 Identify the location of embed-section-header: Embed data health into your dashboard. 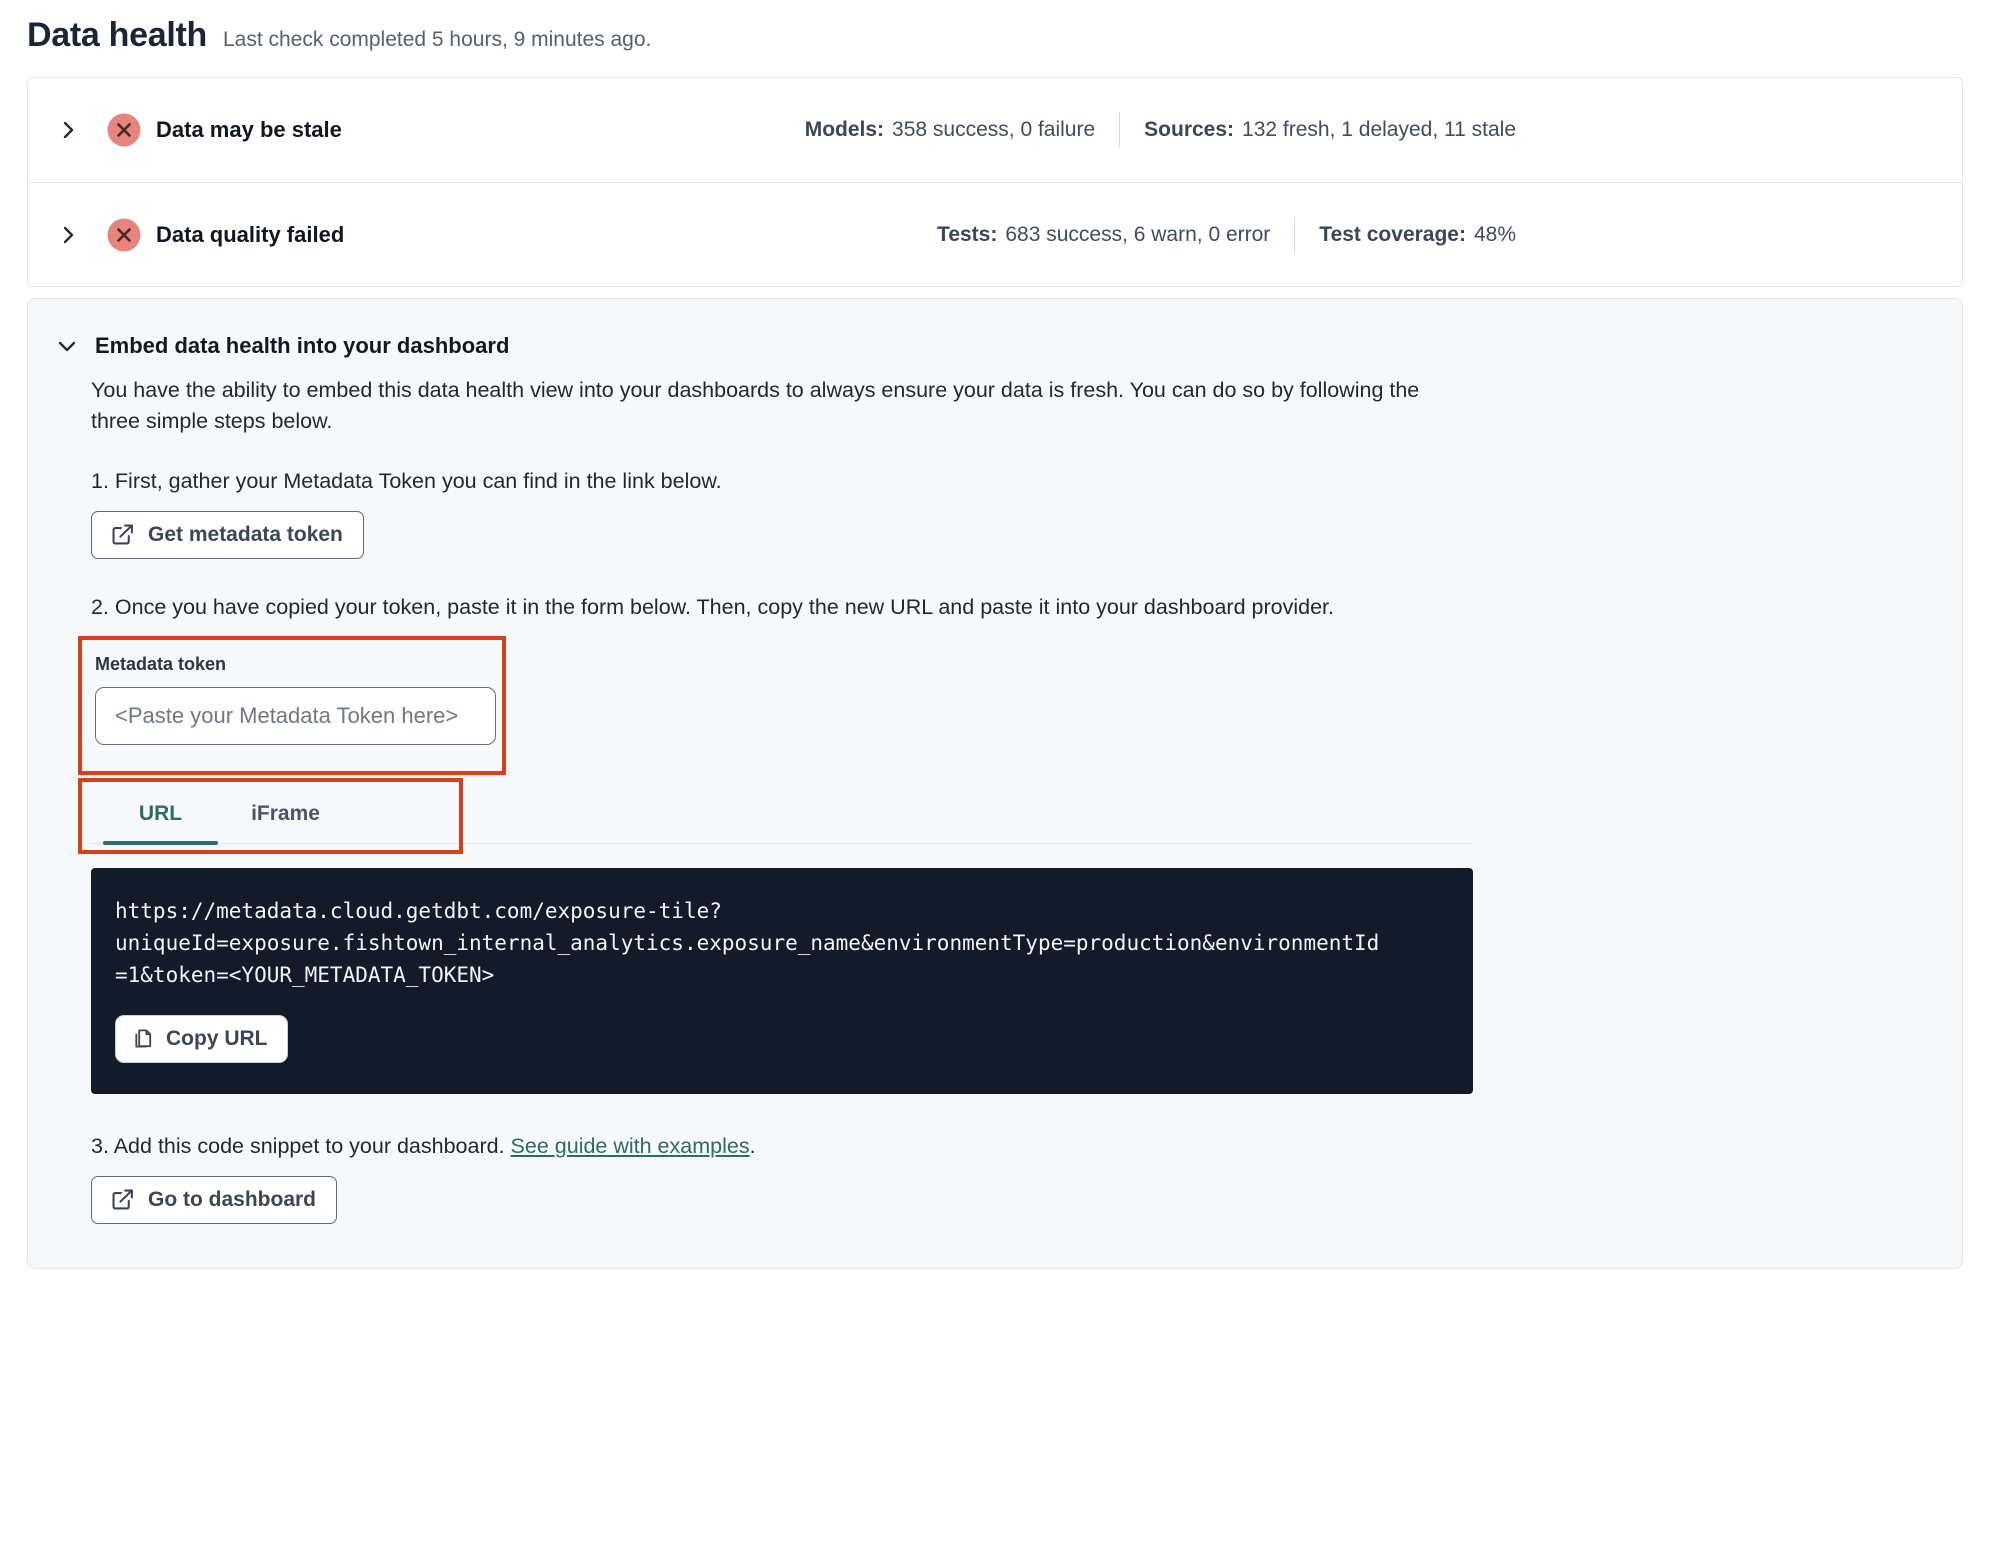
(993, 346).